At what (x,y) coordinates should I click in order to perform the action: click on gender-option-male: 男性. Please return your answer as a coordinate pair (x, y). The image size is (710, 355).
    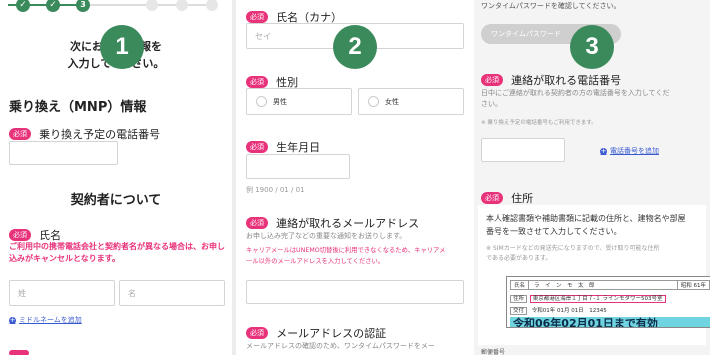
    Looking at the image, I should click on (299, 101).